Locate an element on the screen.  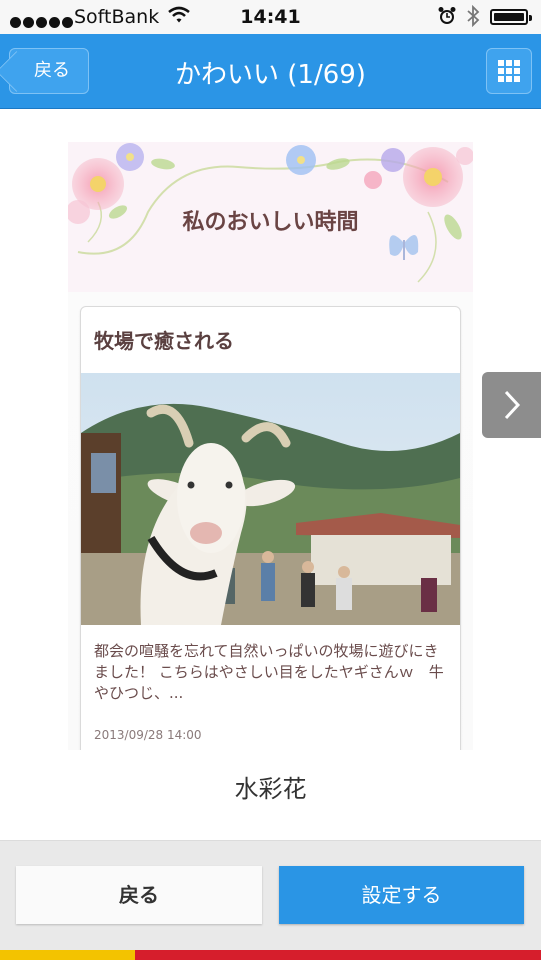
alarm-icon is located at coordinates (447, 18).